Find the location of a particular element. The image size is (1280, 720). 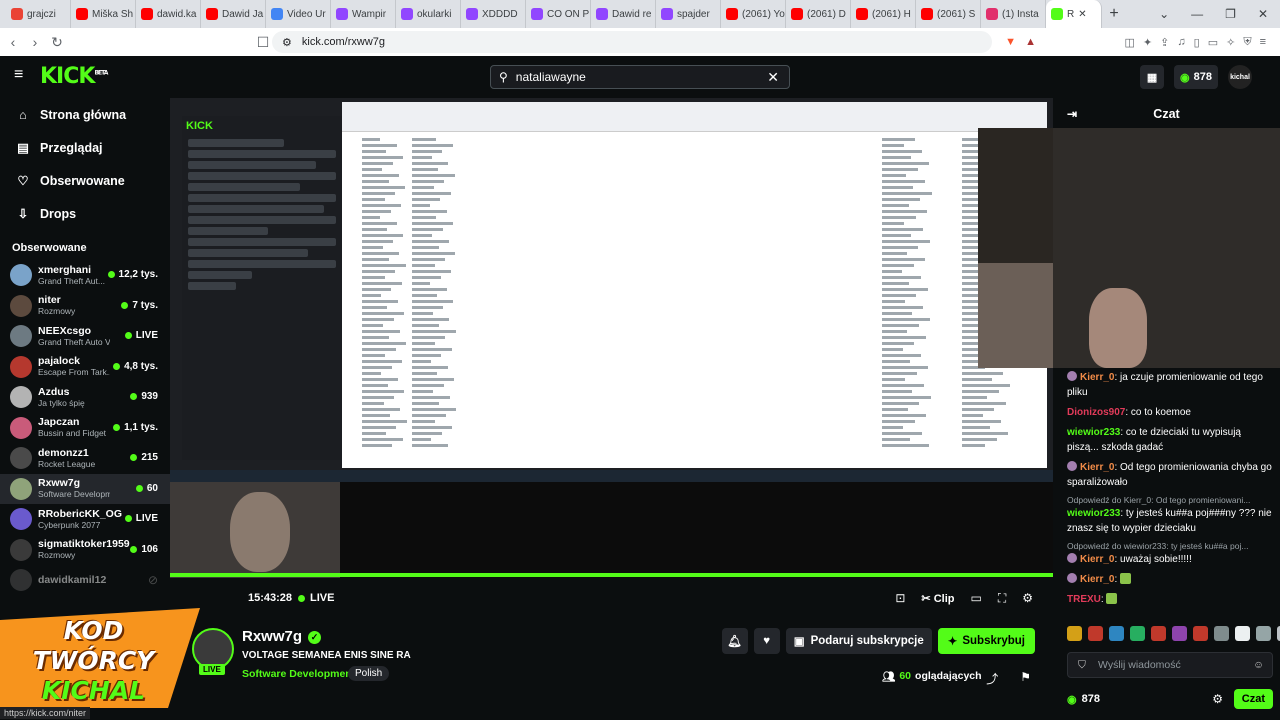

minimize-icon: — is located at coordinates (1197, 14).